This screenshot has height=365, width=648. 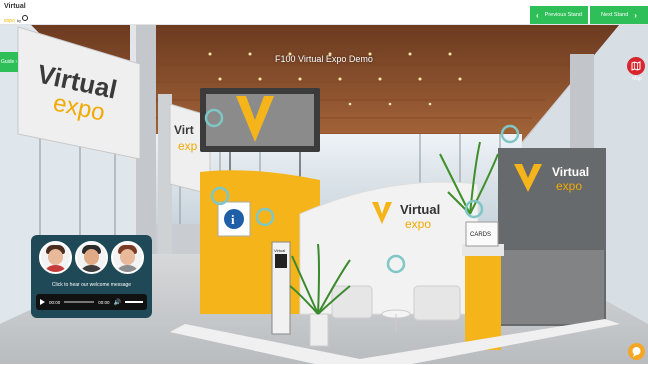 I want to click on help-chat-button, so click(x=636, y=351).